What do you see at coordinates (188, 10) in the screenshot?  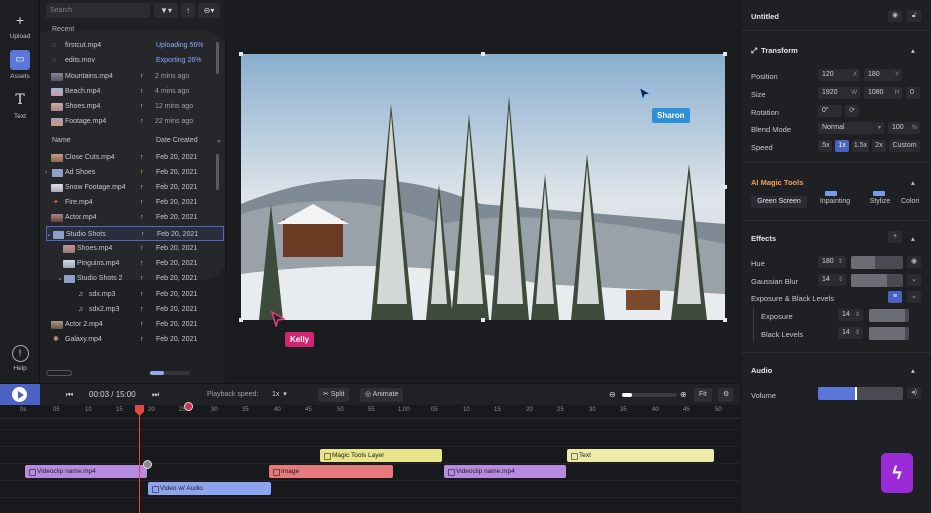 I see `sort-button: ↑` at bounding box center [188, 10].